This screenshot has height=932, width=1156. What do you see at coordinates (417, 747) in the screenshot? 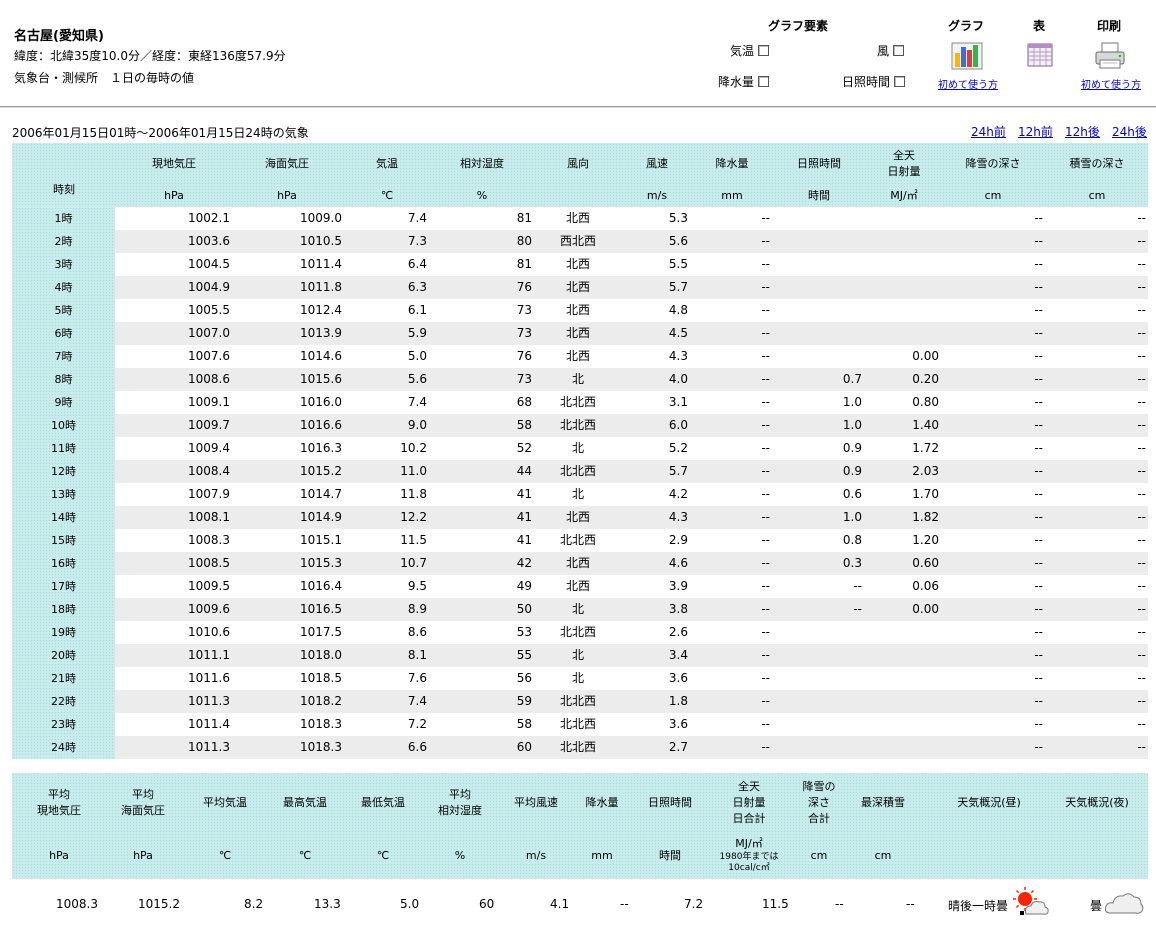
I see `cell-temp: 6.6` at bounding box center [417, 747].